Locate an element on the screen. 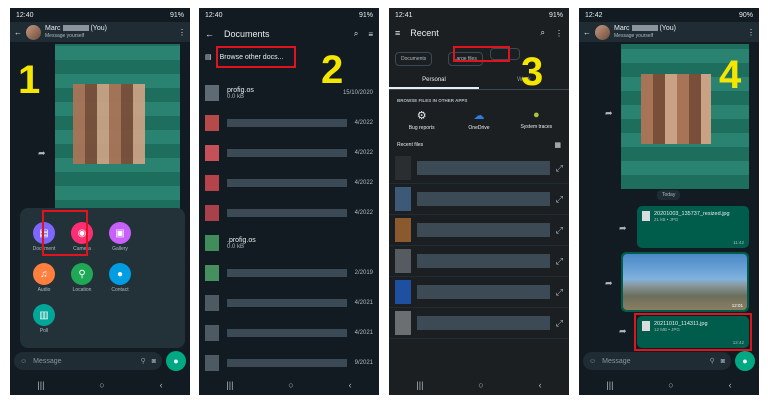 The image size is (768, 405). attach-audio-button: ♫ Audio is located at coordinates (44, 278).